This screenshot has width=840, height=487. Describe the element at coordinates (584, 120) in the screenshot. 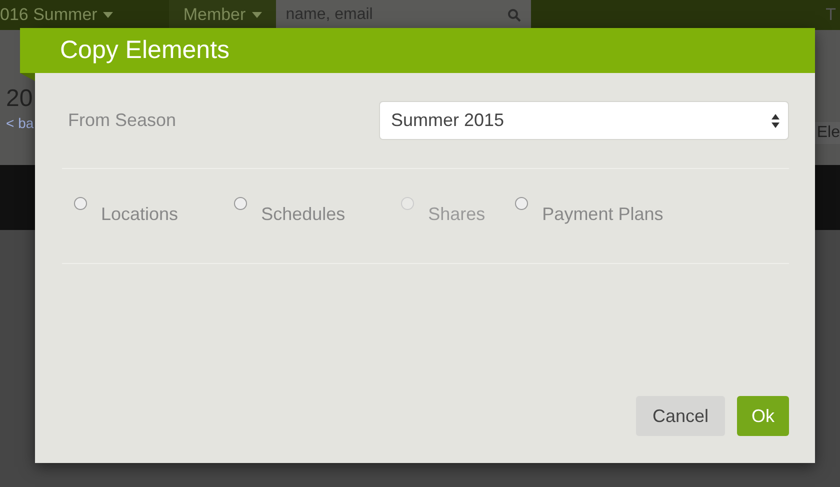

I see `season-select: Summer 2015` at that location.